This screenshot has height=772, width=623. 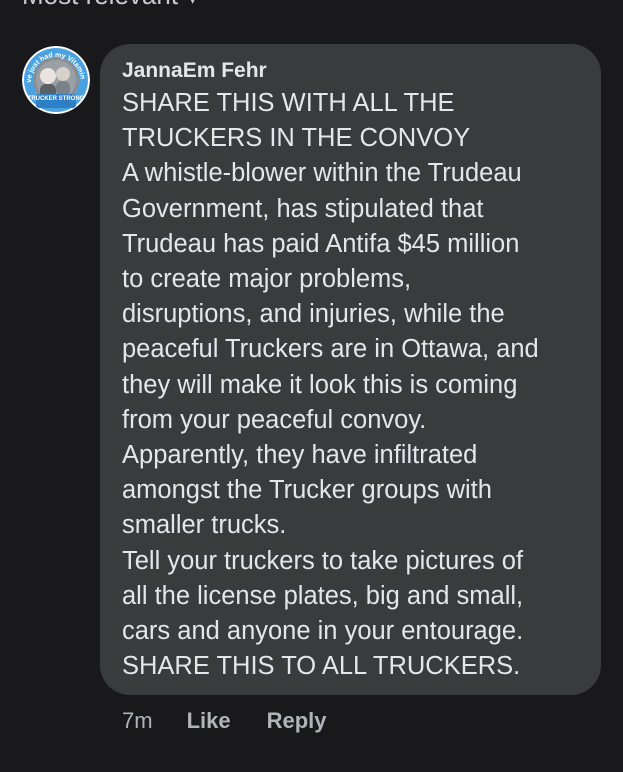 I want to click on comment-line: Government, has stipulated that, so click(x=303, y=208).